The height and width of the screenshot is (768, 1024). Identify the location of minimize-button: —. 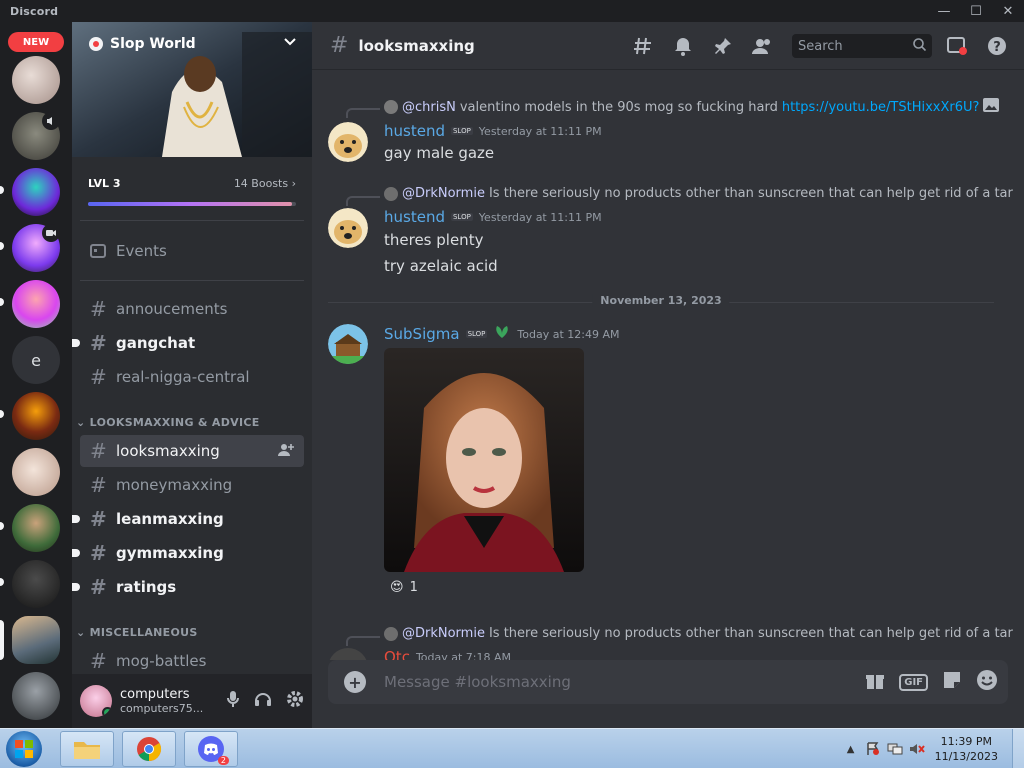
(944, 11).